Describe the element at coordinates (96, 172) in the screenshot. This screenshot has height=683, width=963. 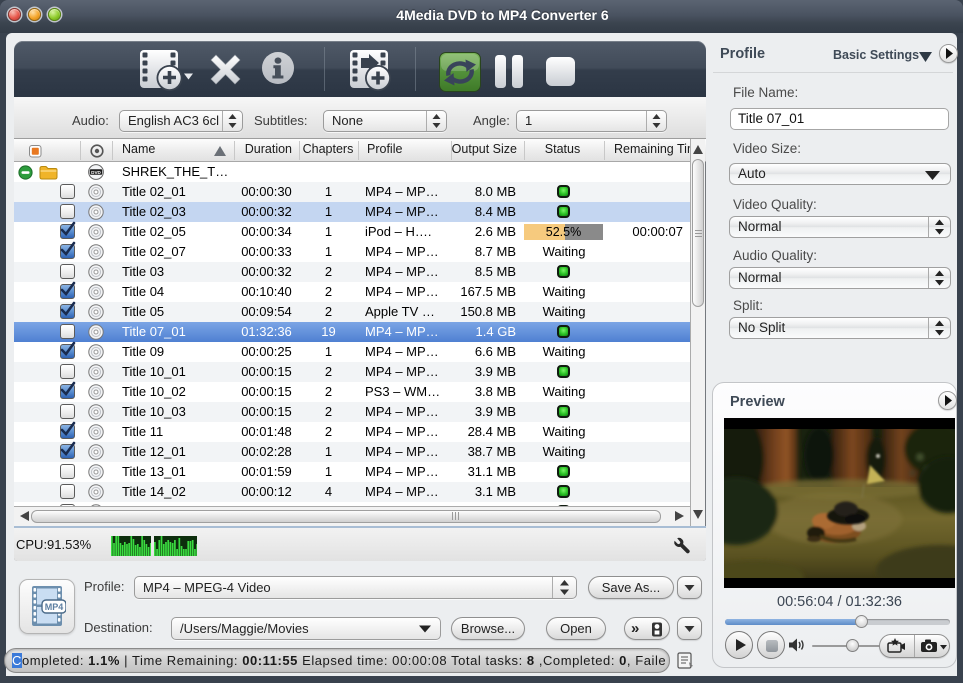
I see `svg-text: DVD` at that location.